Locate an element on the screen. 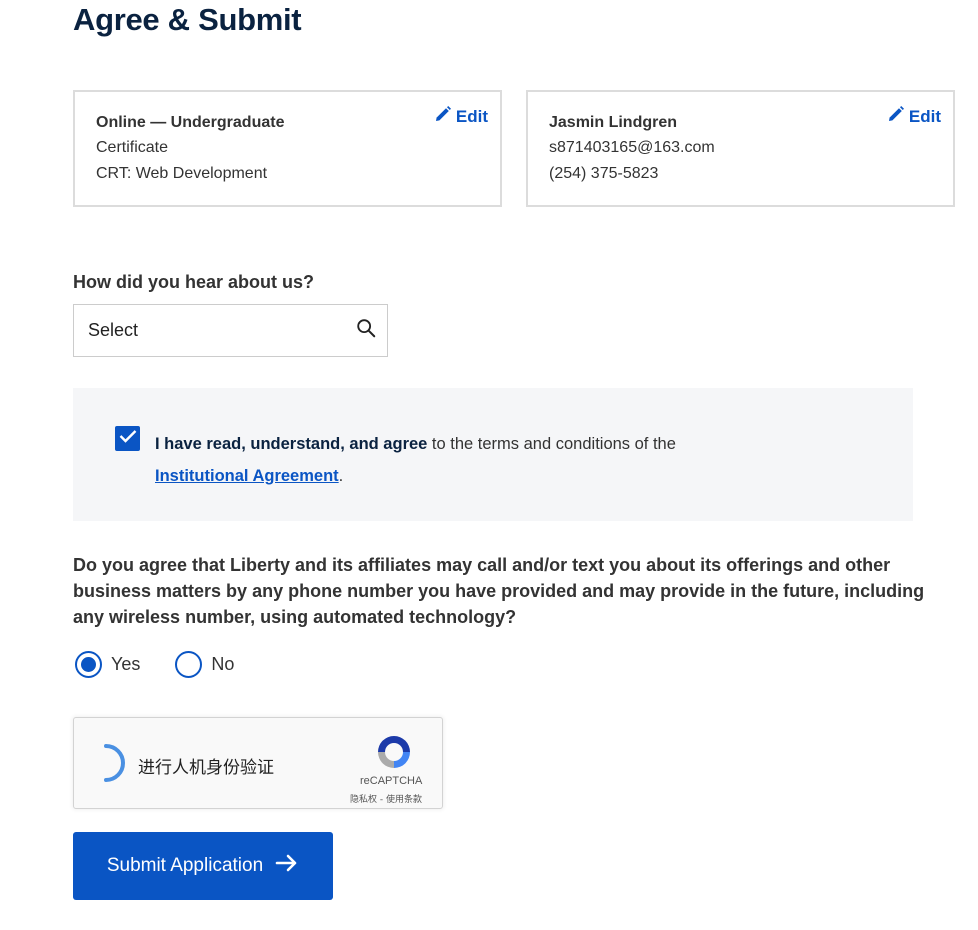 The height and width of the screenshot is (930, 978). referral-select: Select is located at coordinates (230, 330).